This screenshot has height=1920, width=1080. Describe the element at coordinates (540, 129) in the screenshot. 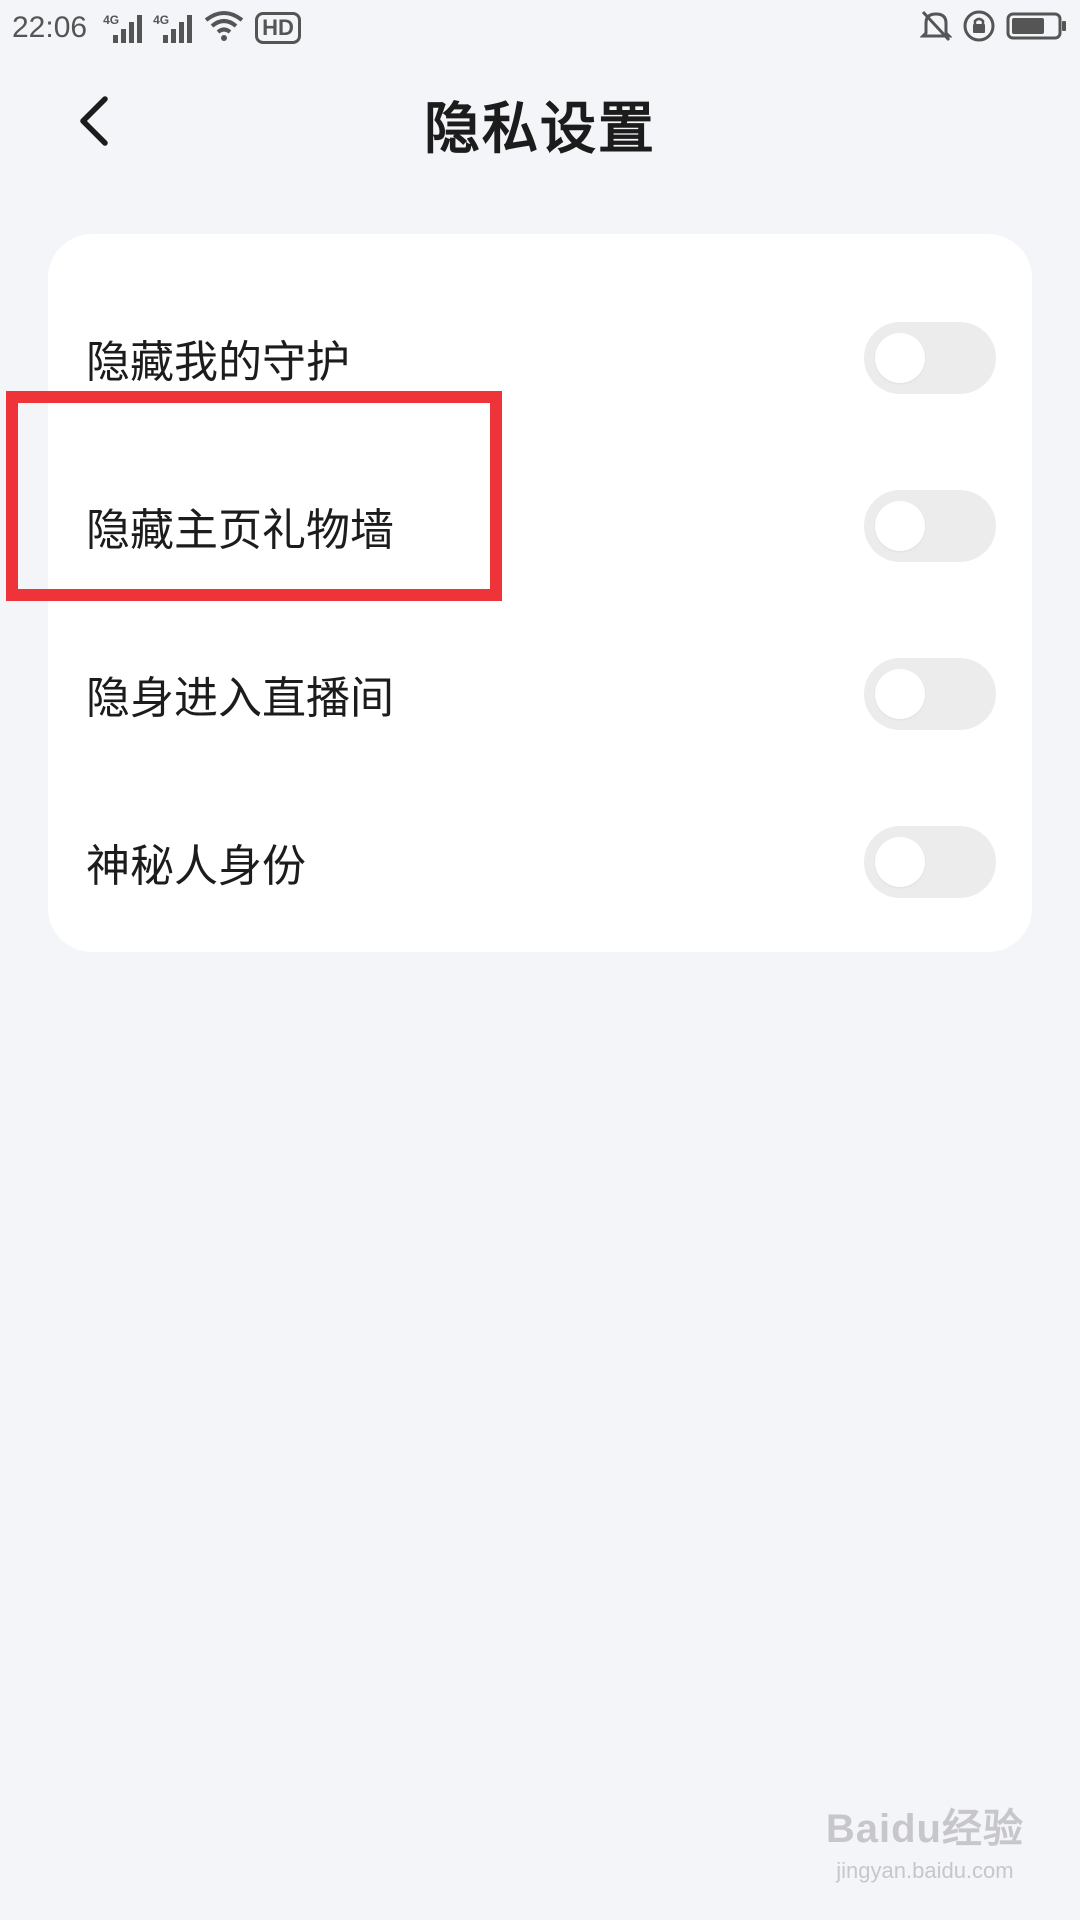

I see `page-title: 隐私设置` at that location.